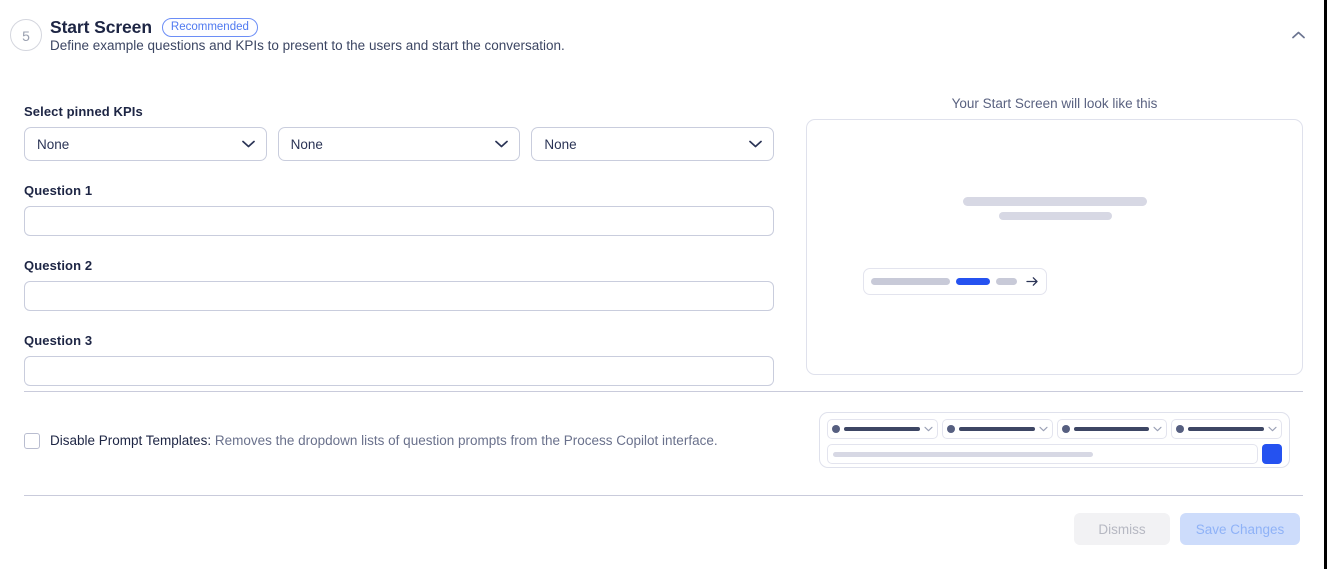 Image resolution: width=1327 pixels, height=569 pixels. What do you see at coordinates (1122, 529) in the screenshot?
I see `dismiss-button: Dismiss` at bounding box center [1122, 529].